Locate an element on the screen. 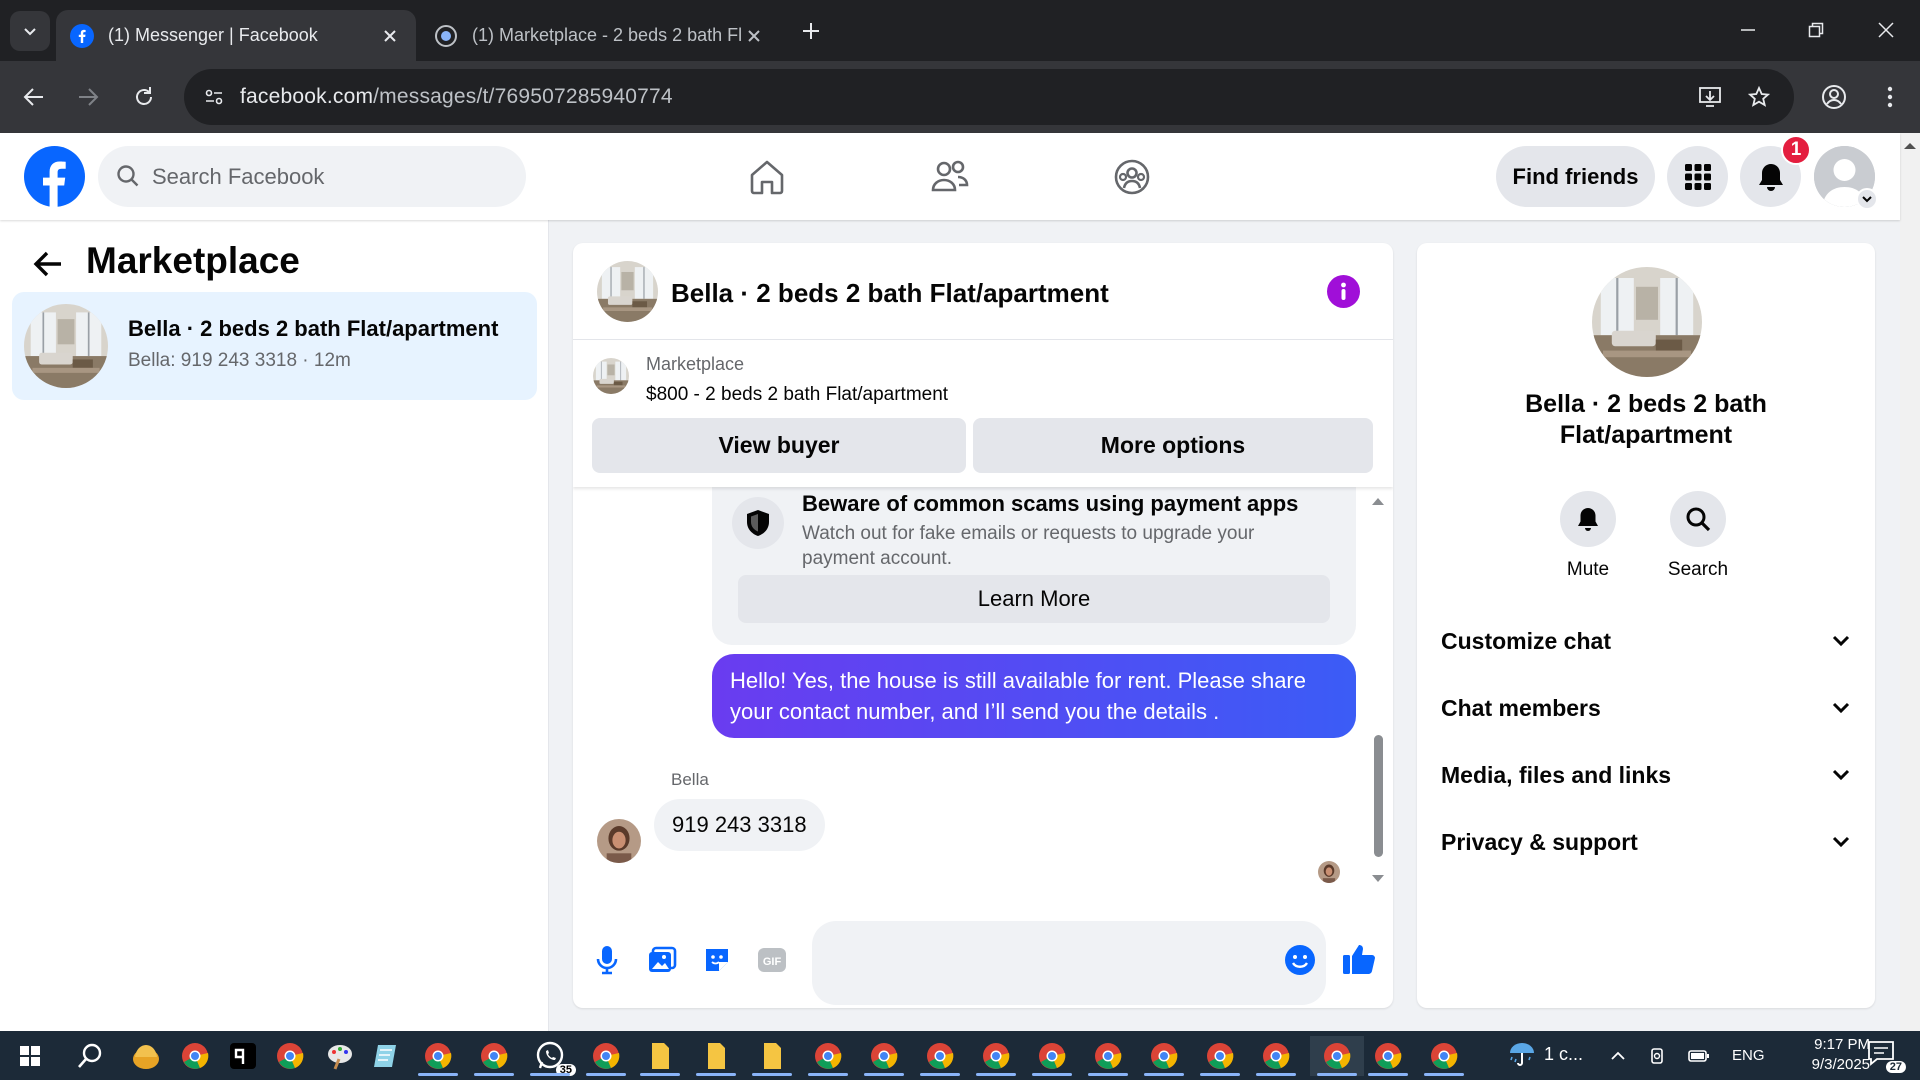  home-nav-button is located at coordinates (767, 177).